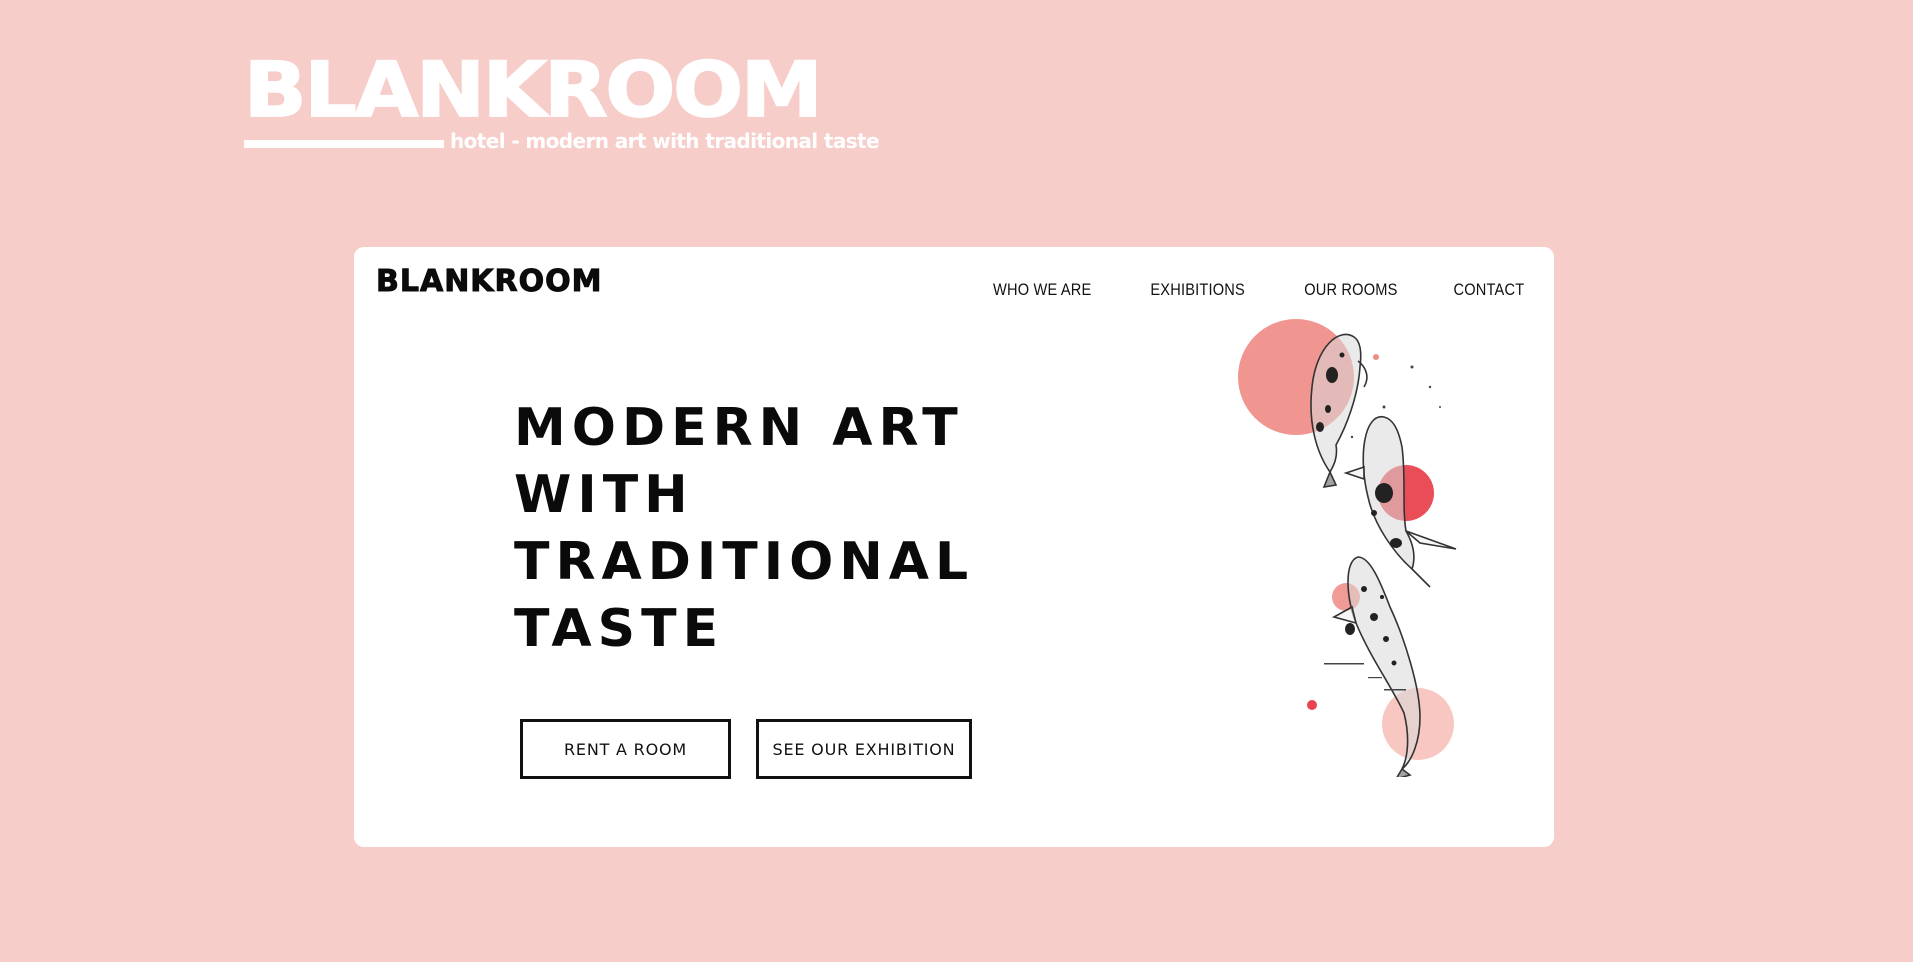  What do you see at coordinates (625, 749) in the screenshot?
I see `rent-room-button: RENT A ROOM` at bounding box center [625, 749].